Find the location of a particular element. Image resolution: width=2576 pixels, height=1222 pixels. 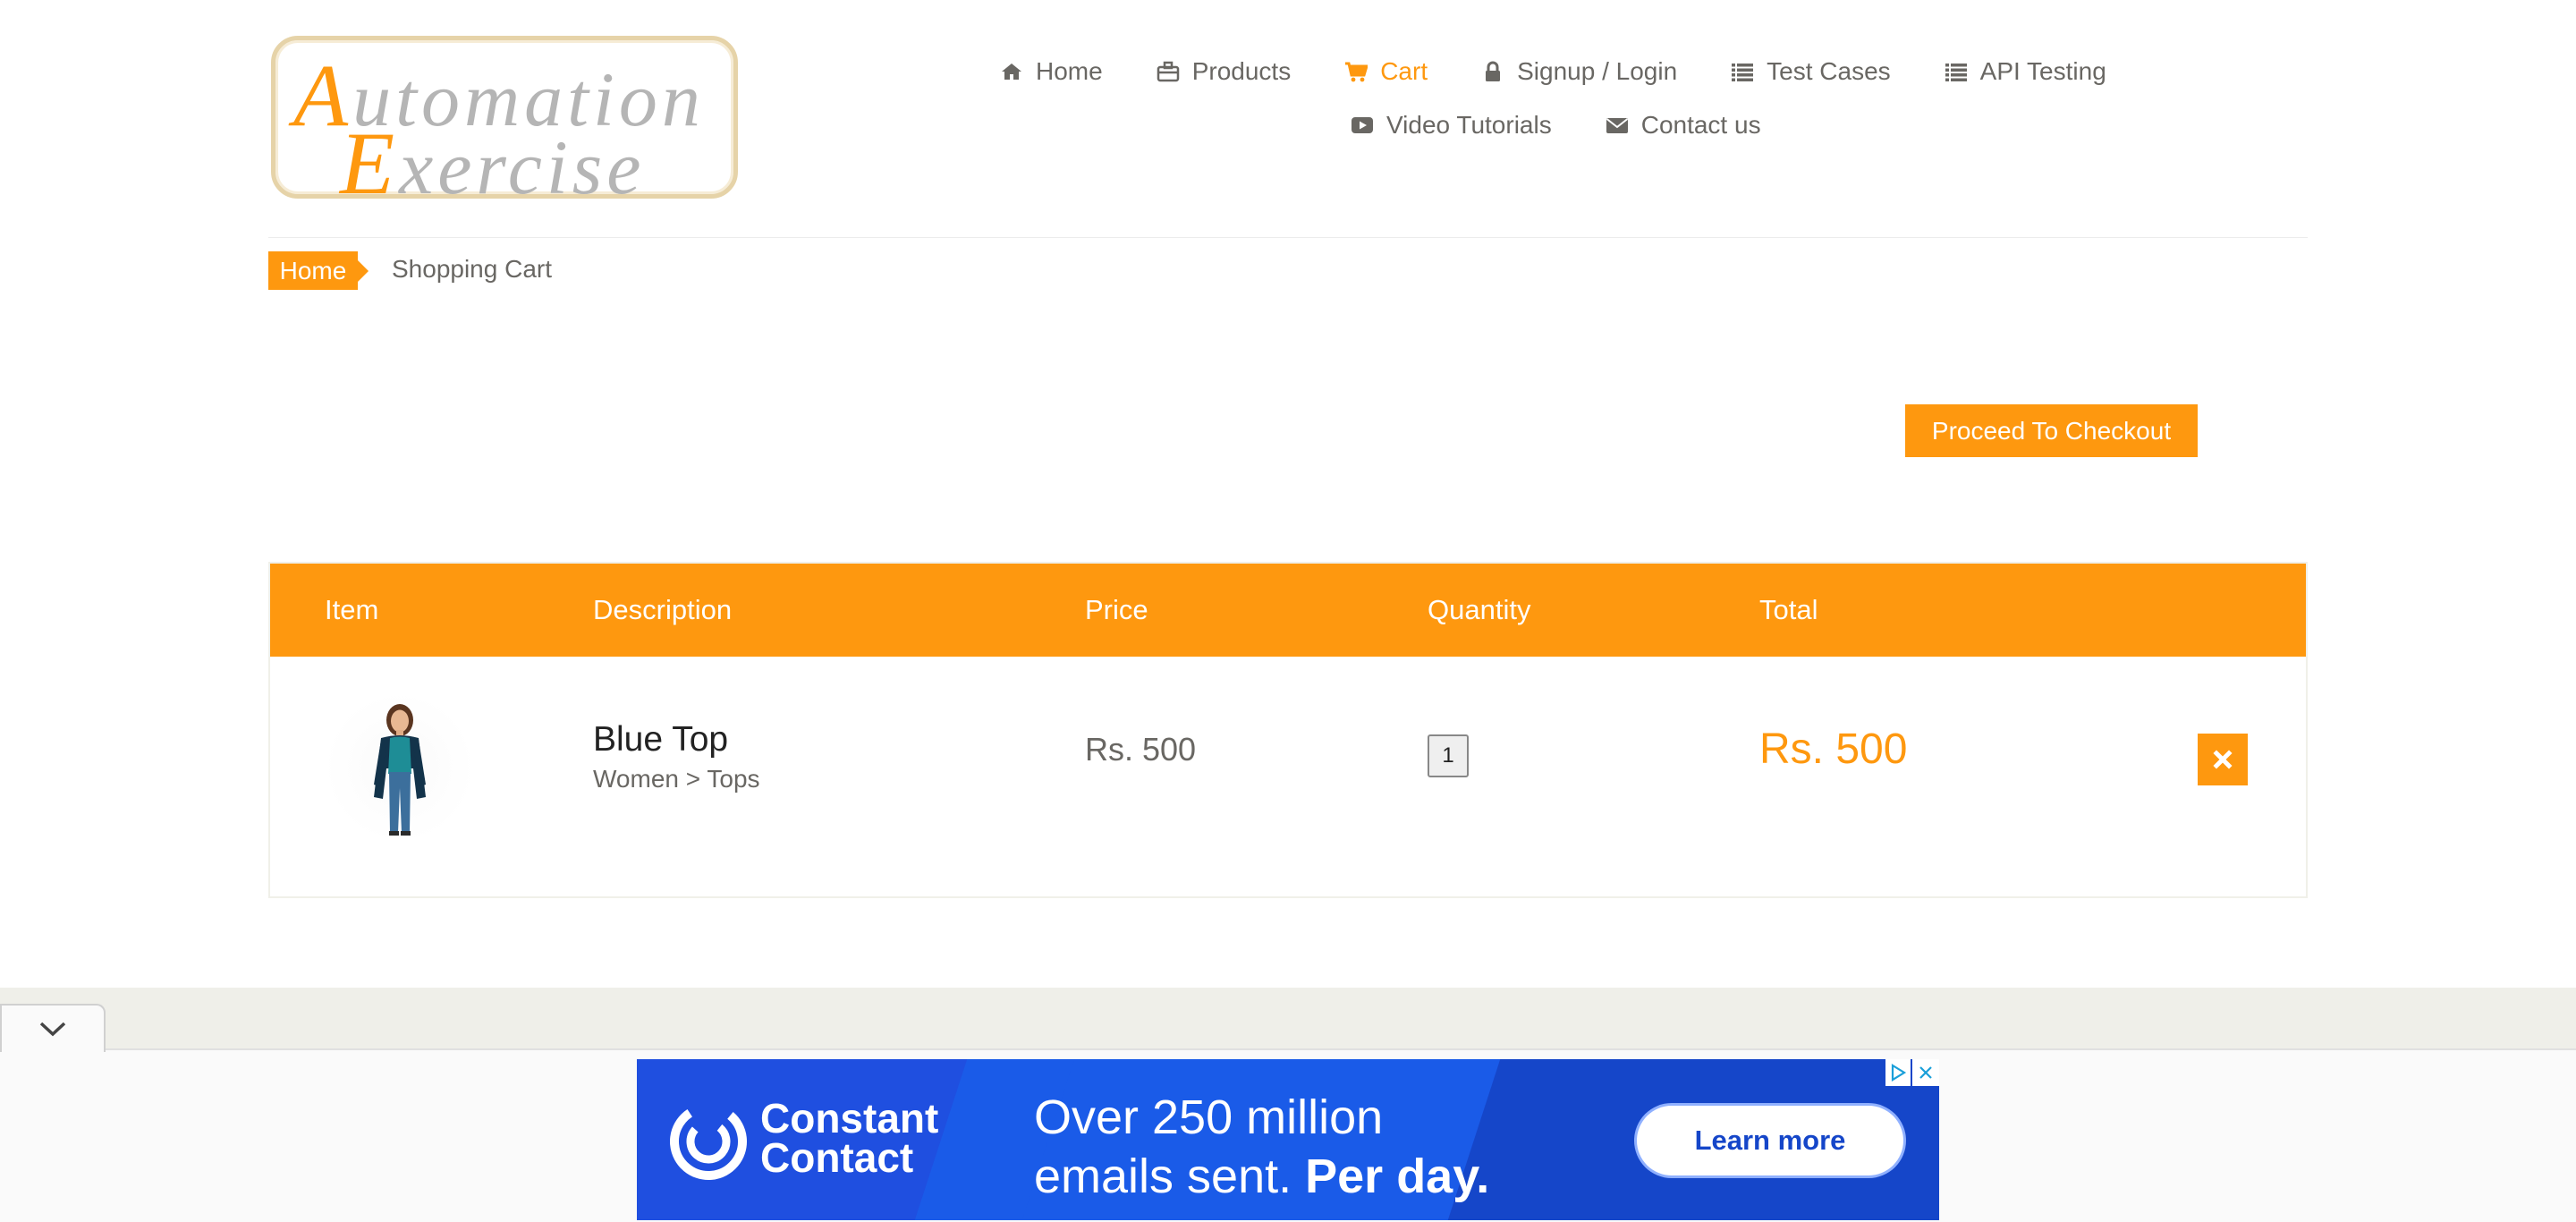

delete-item-button is located at coordinates (2223, 759).